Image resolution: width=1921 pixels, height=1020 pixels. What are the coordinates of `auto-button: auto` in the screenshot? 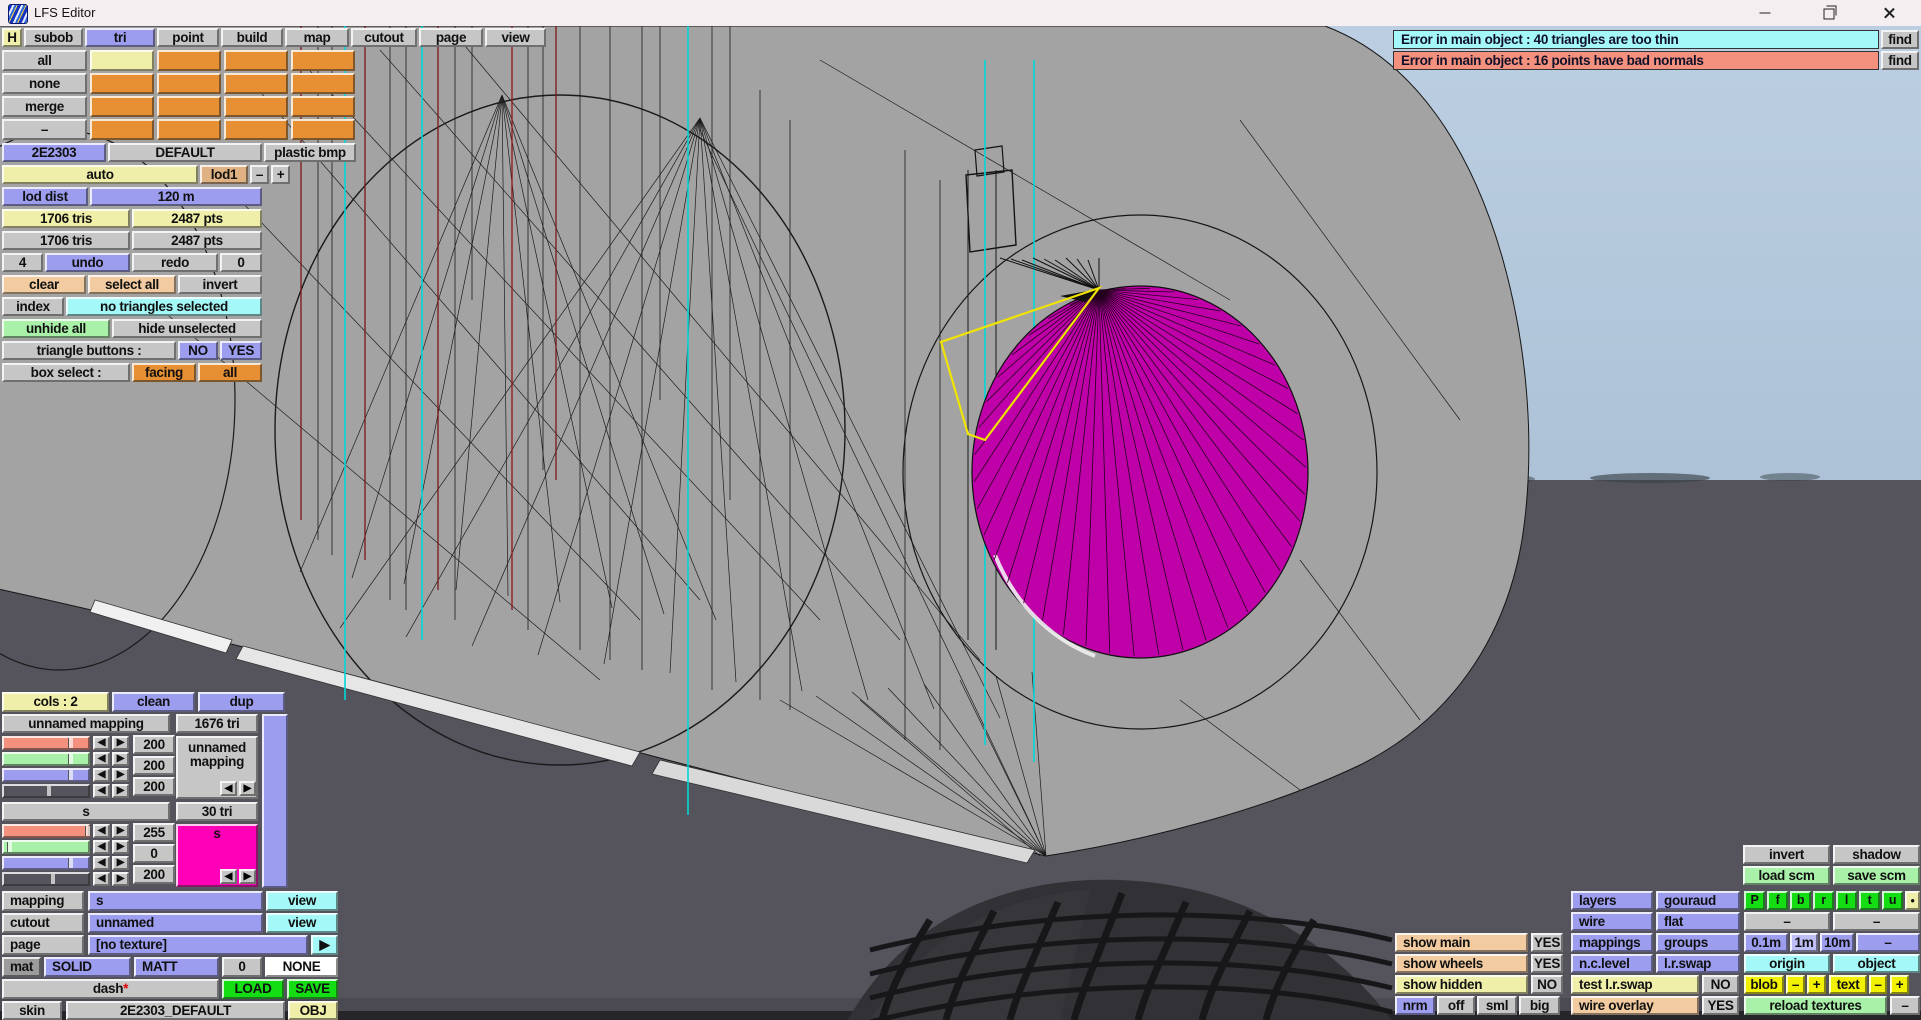 It's located at (100, 174).